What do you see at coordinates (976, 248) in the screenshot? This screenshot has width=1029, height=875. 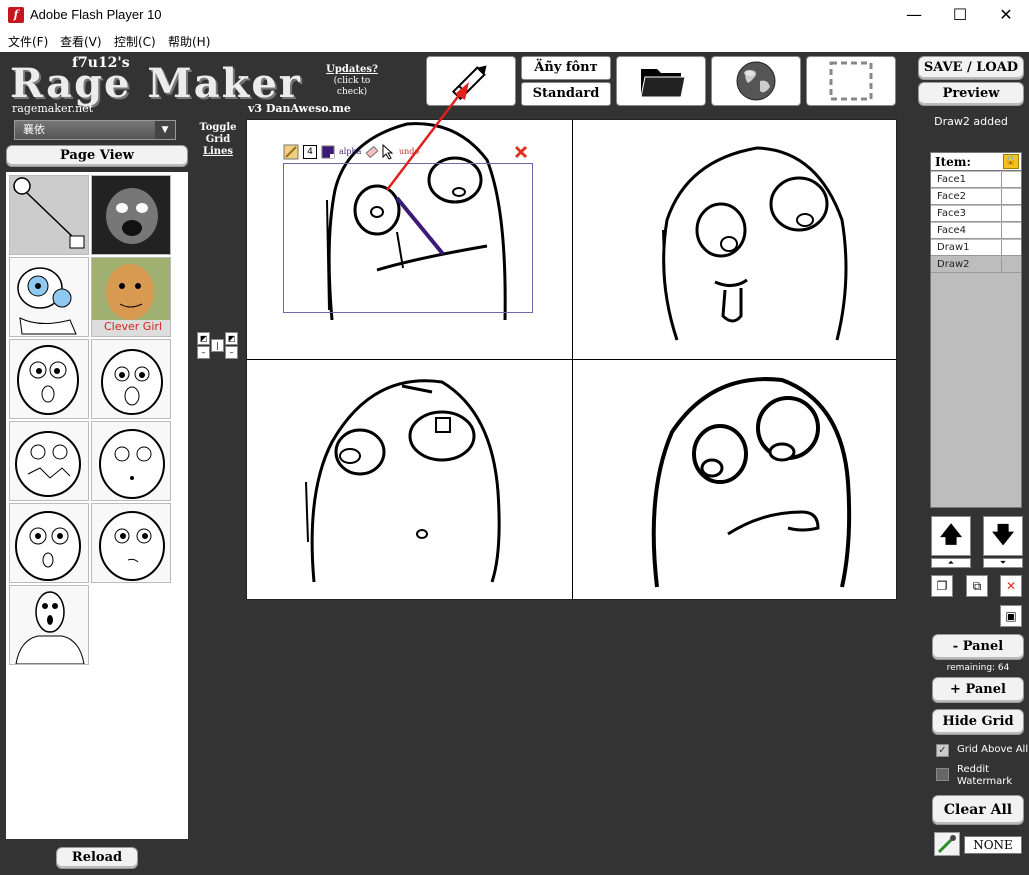 I see `layer-item-draw1: Draw1` at bounding box center [976, 248].